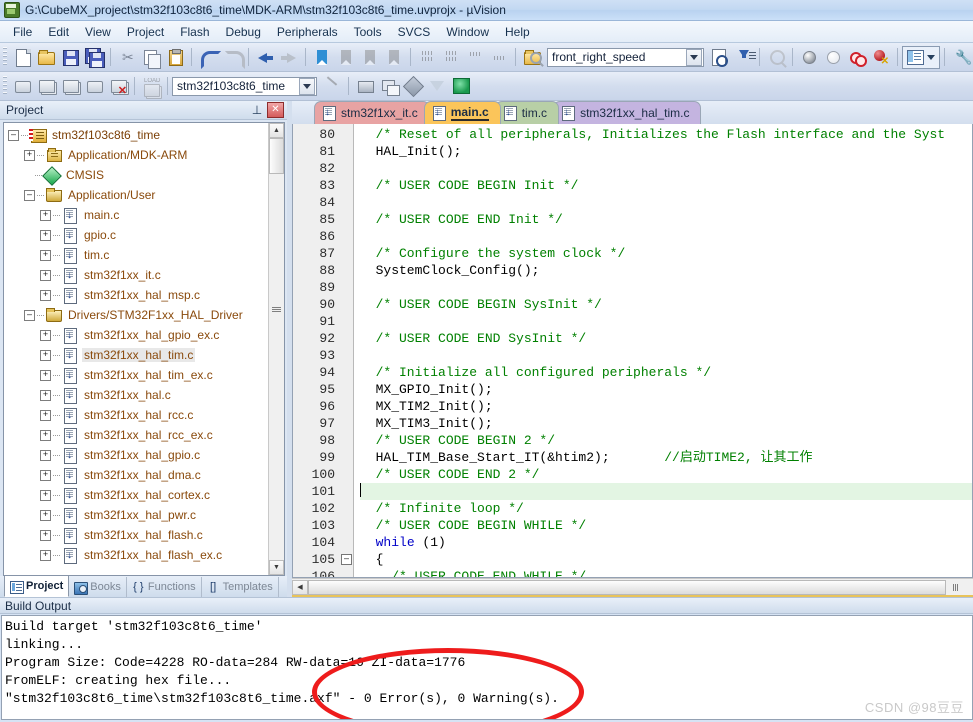  What do you see at coordinates (22, 86) in the screenshot?
I see `translate-button` at bounding box center [22, 86].